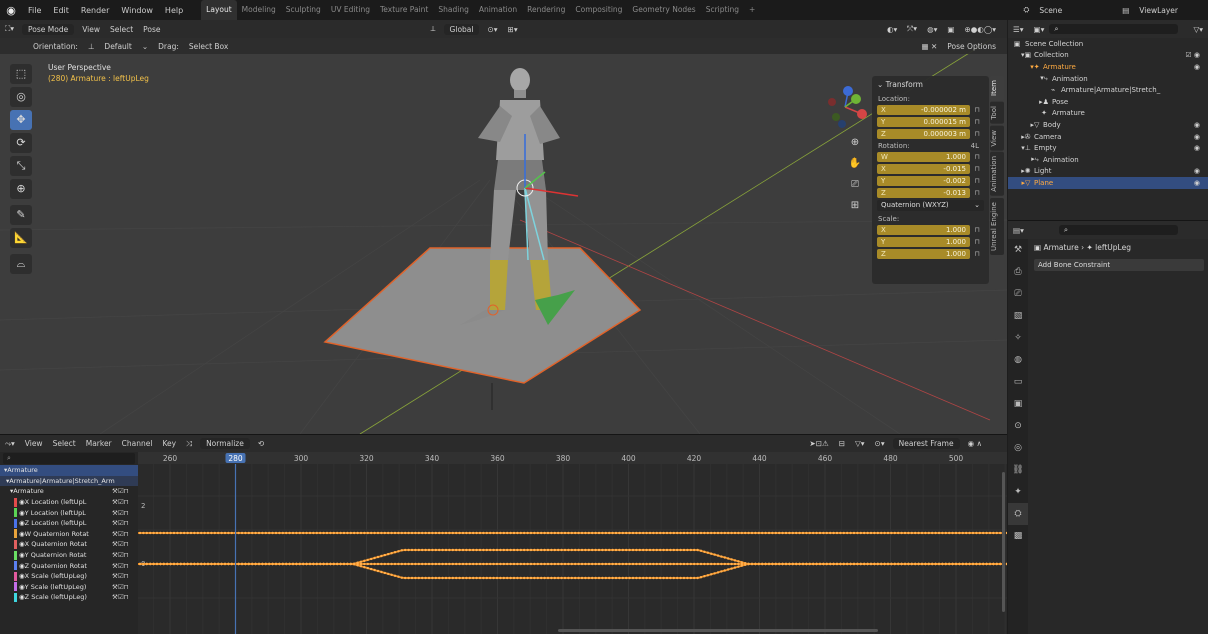 This screenshot has width=1208, height=634. What do you see at coordinates (855, 206) in the screenshot?
I see `perspective-grid-icon: ⊞` at bounding box center [855, 206].